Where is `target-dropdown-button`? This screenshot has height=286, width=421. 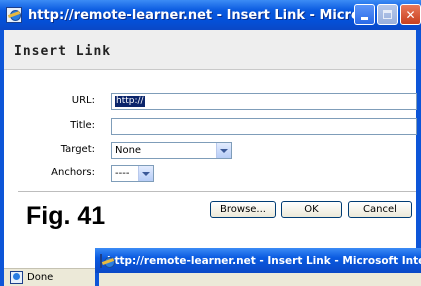 target-dropdown-button is located at coordinates (223, 150).